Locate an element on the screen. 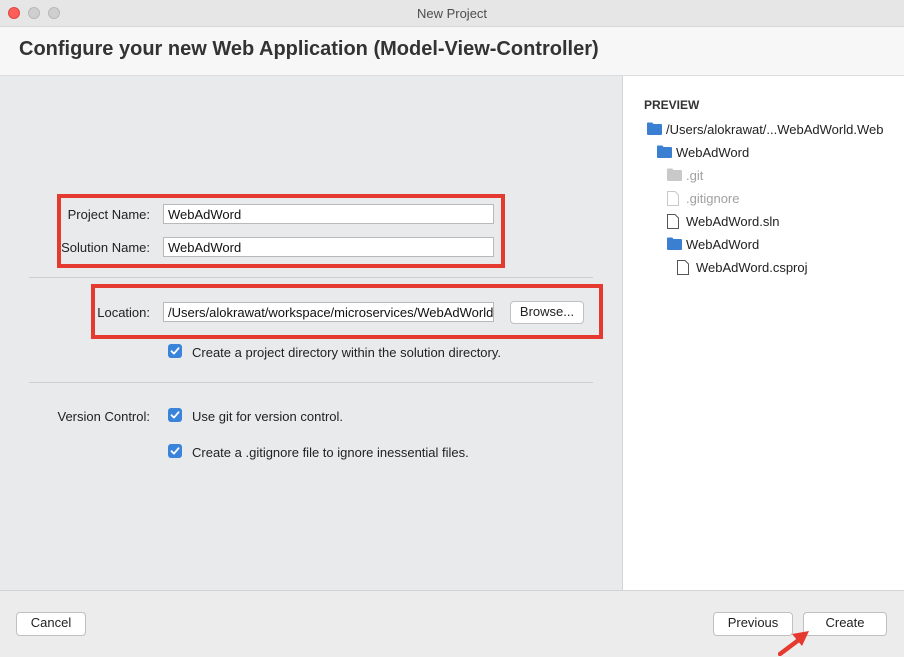 This screenshot has height=657, width=904. version-control-label: Version Control: is located at coordinates (104, 416).